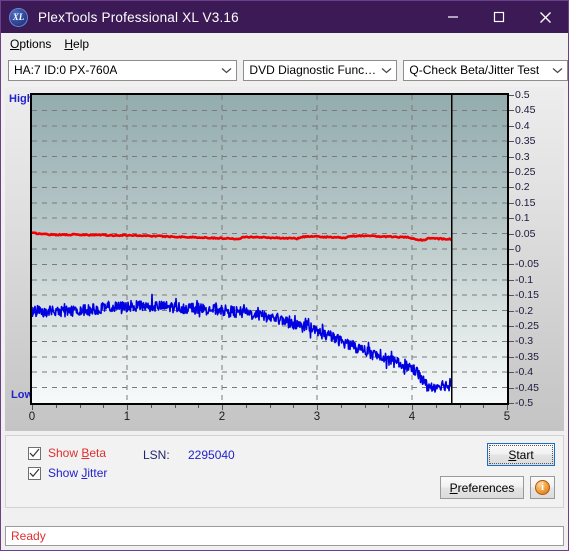 This screenshot has height=551, width=569. Describe the element at coordinates (485, 70) in the screenshot. I see `test-select: Q-Check Beta/Jitter Test` at that location.